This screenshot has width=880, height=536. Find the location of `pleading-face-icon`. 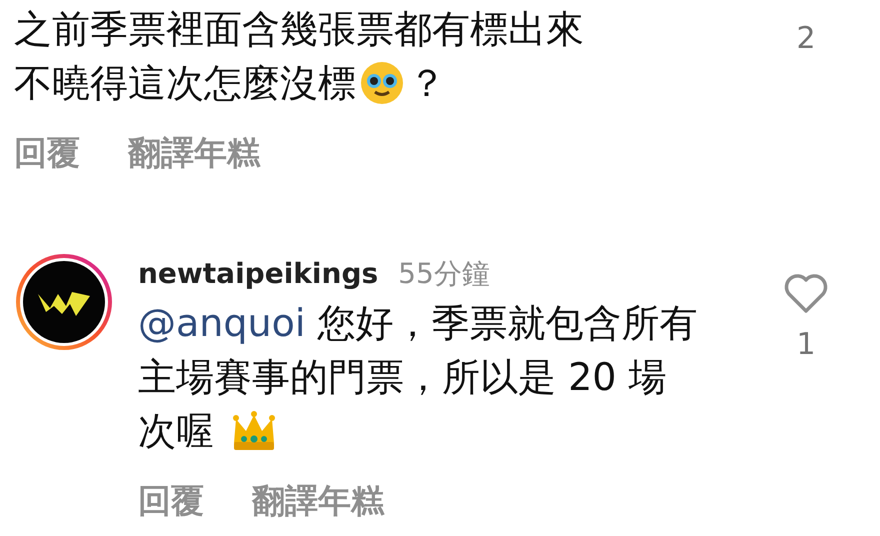

pleading-face-icon is located at coordinates (382, 83).